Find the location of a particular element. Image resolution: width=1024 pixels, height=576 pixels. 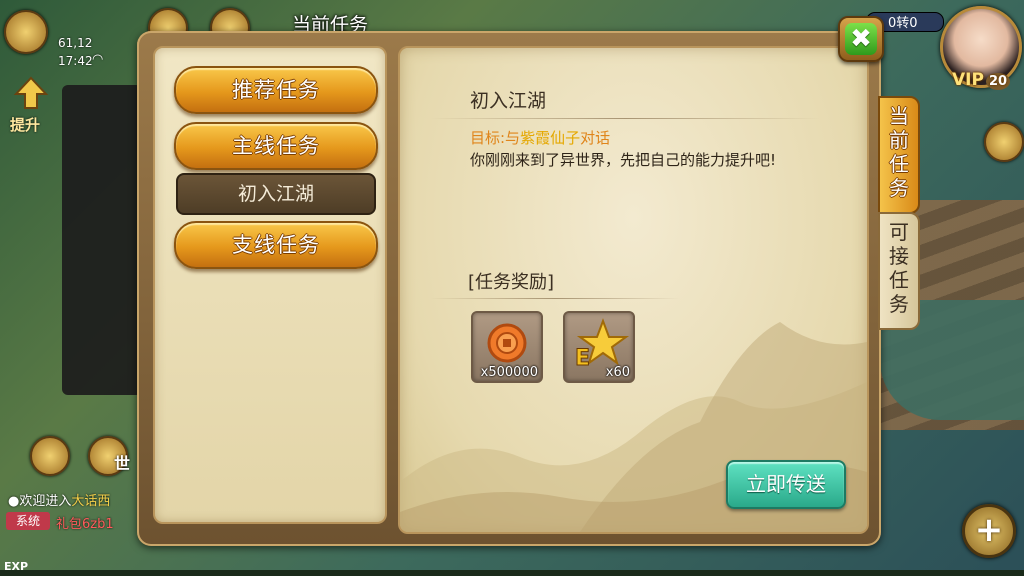

vip-badge: VIP 20 is located at coordinates (981, 80).